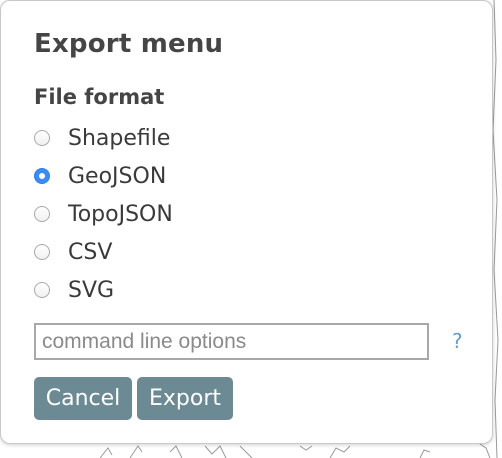 This screenshot has height=458, width=502. I want to click on format-option-geojson: GeoJSON, so click(100, 176).